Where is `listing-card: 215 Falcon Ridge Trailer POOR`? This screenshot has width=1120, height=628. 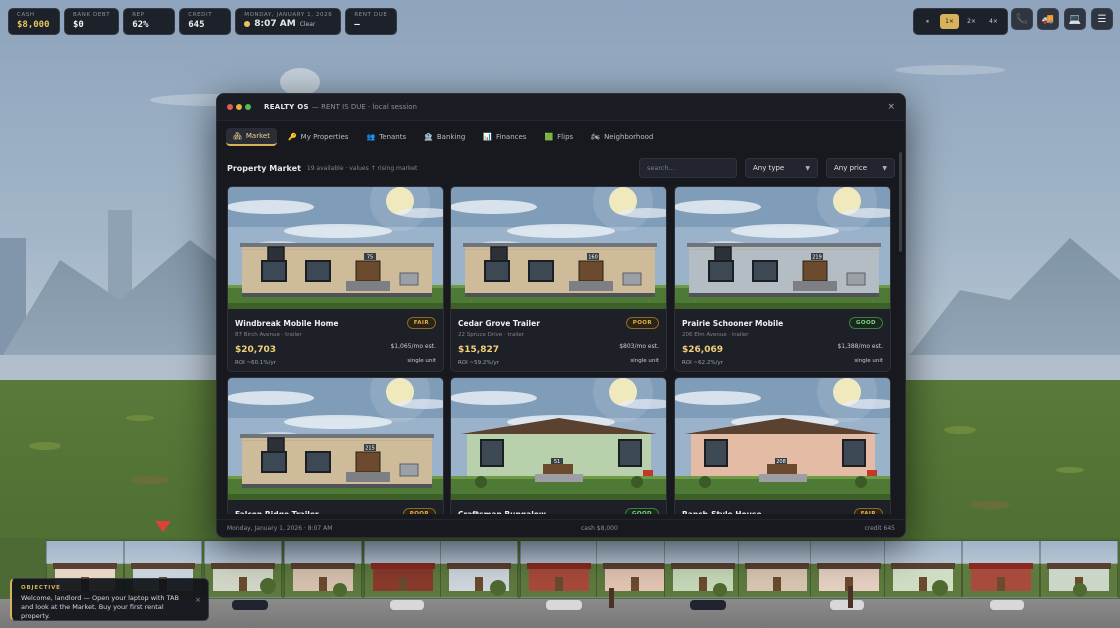 listing-card: 215 Falcon Ridge Trailer POOR is located at coordinates (335, 445).